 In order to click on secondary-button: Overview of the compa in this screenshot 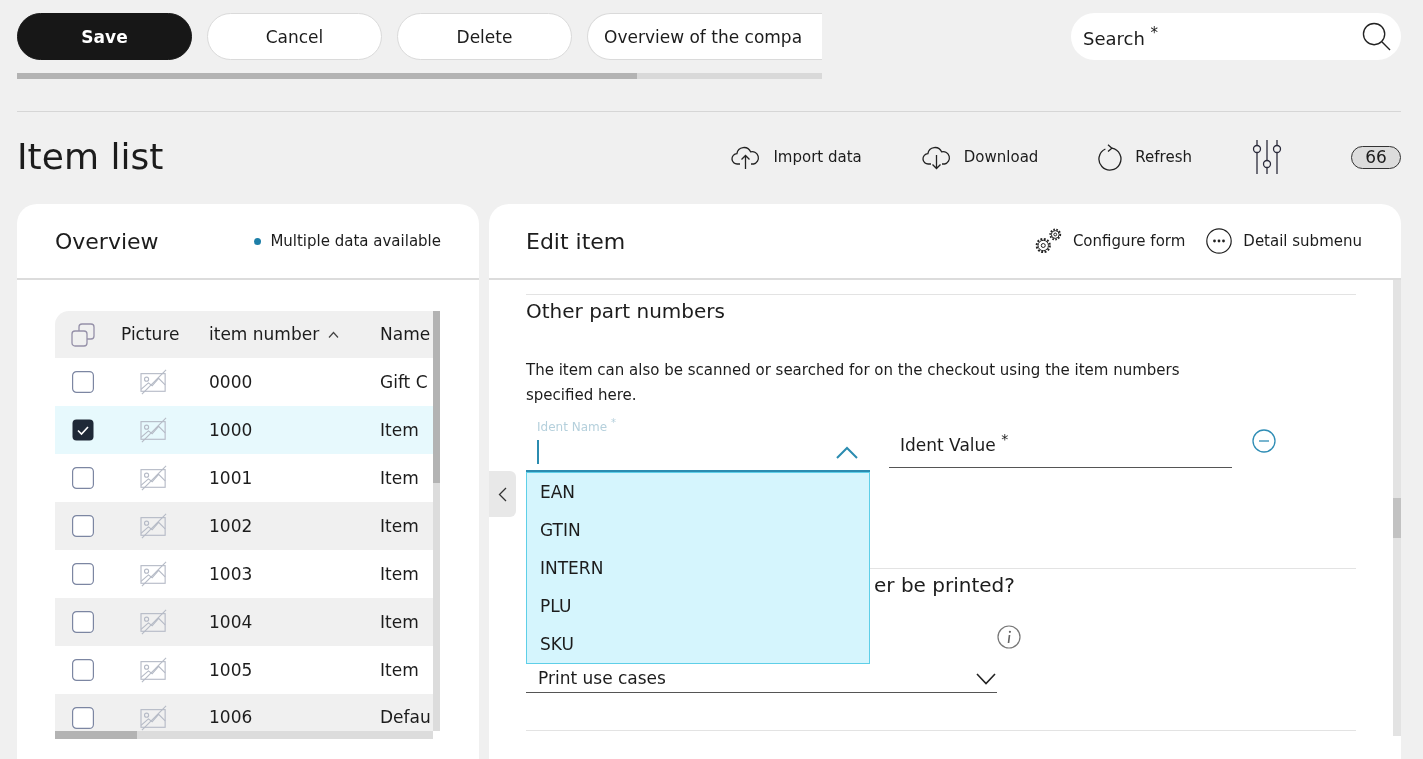, I will do `click(704, 36)`.